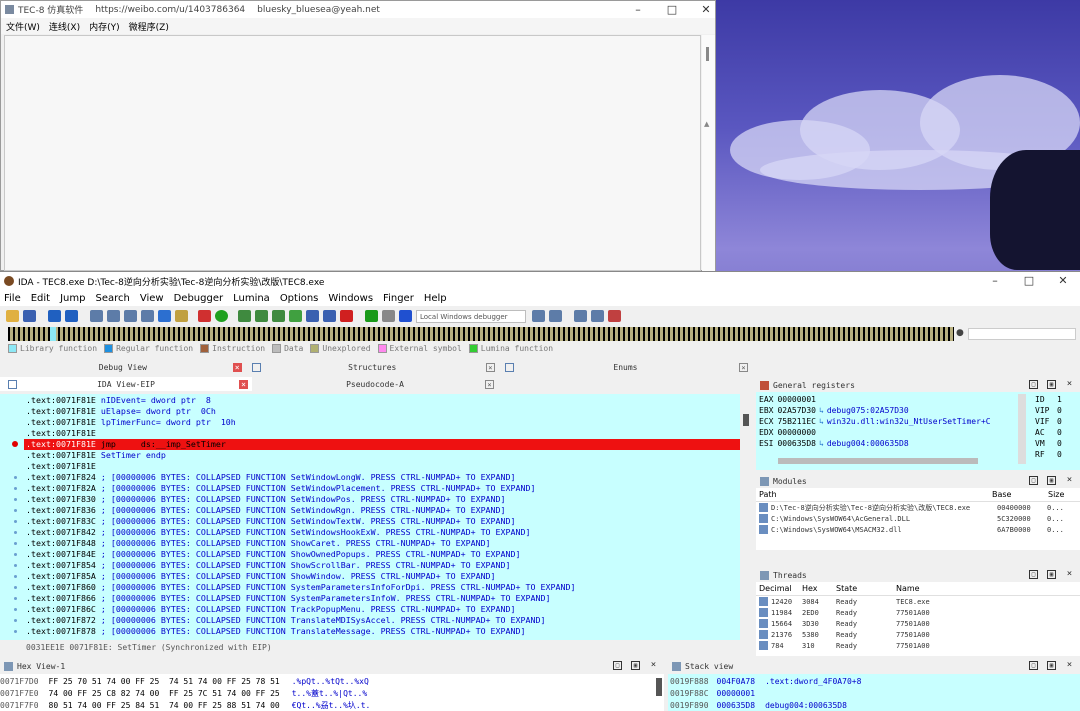 The height and width of the screenshot is (711, 1080). I want to click on close-icon: ✕, so click(706, 9).